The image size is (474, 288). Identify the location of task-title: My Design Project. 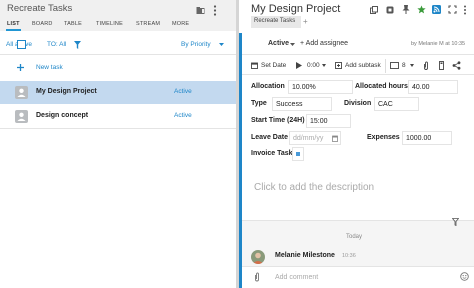
(295, 9).